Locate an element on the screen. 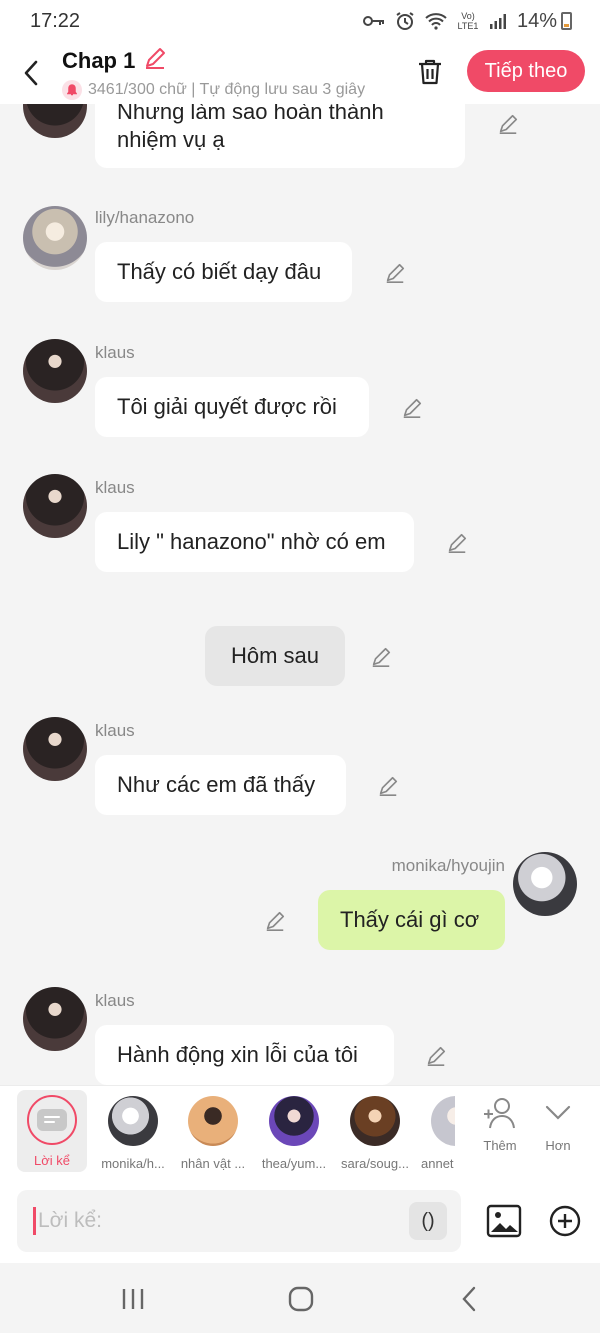 This screenshot has width=600, height=1333. my-message-bubble: Thấy cái gì cơ is located at coordinates (411, 920).